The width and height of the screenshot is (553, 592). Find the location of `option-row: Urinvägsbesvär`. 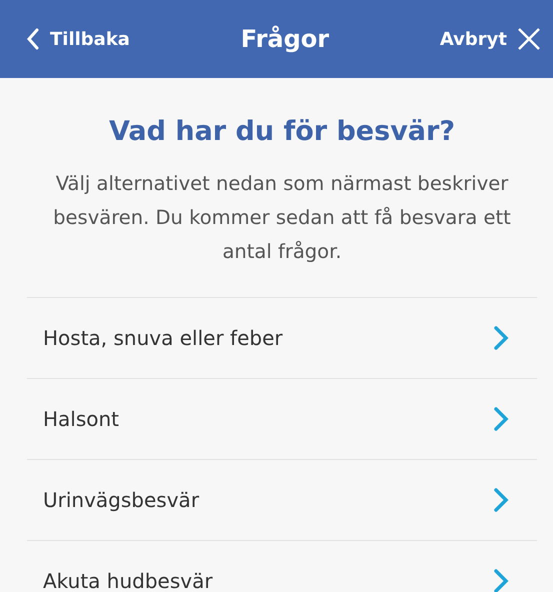

option-row: Urinvägsbesvär is located at coordinates (282, 500).